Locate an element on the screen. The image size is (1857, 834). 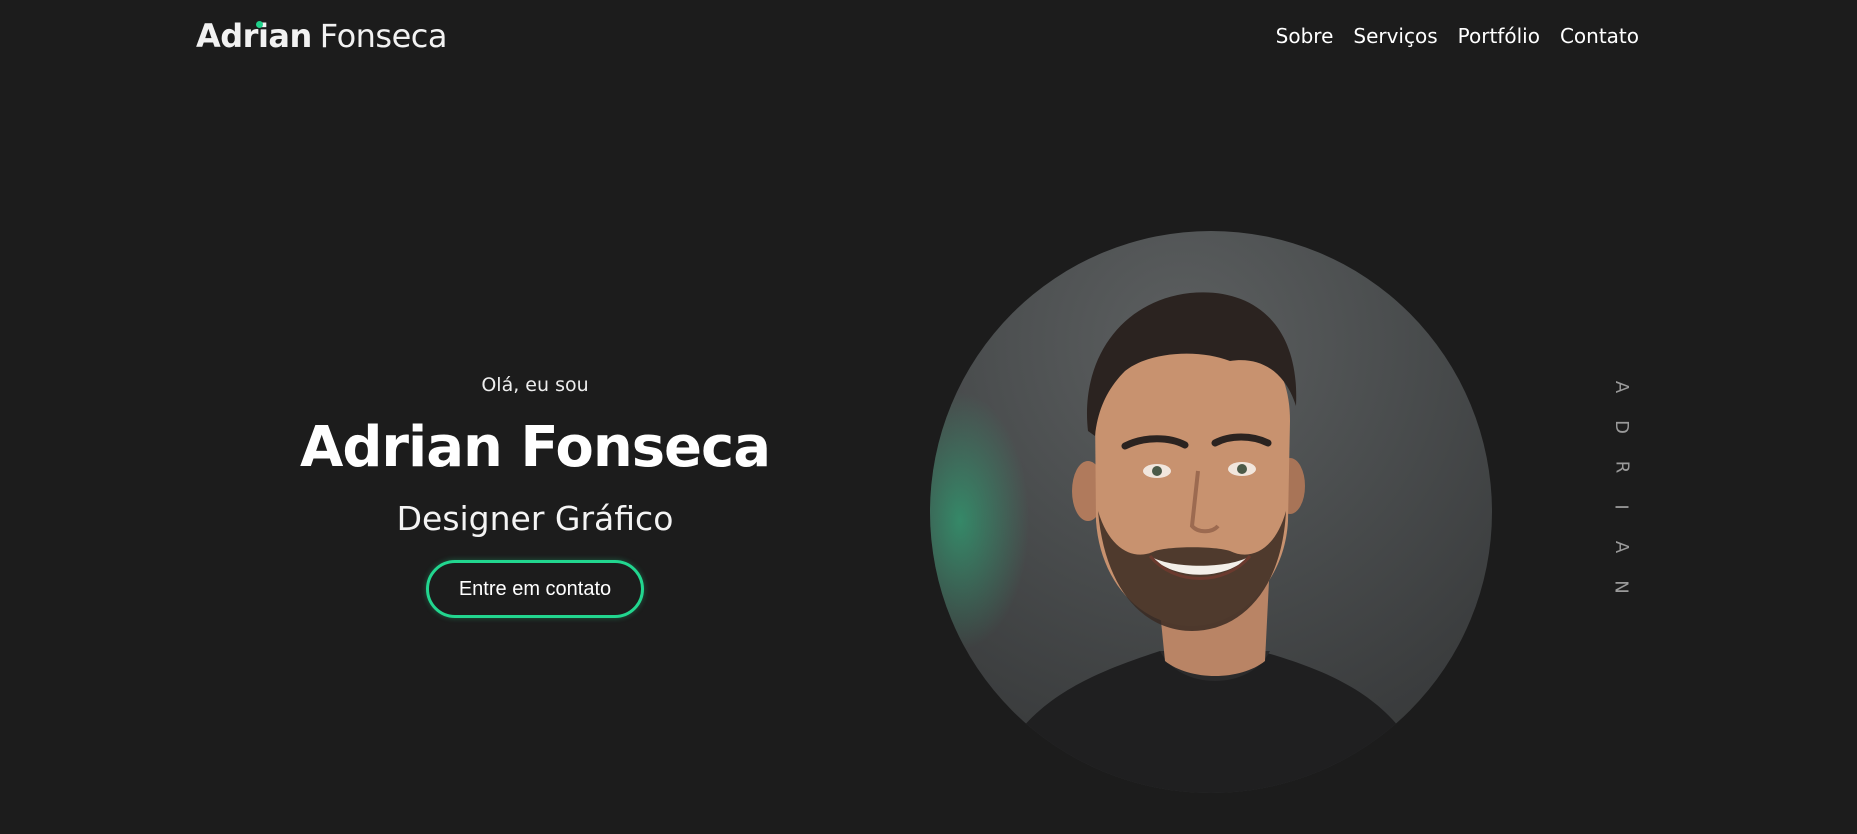
nav-link-sobre: Sobre is located at coordinates (1305, 36).